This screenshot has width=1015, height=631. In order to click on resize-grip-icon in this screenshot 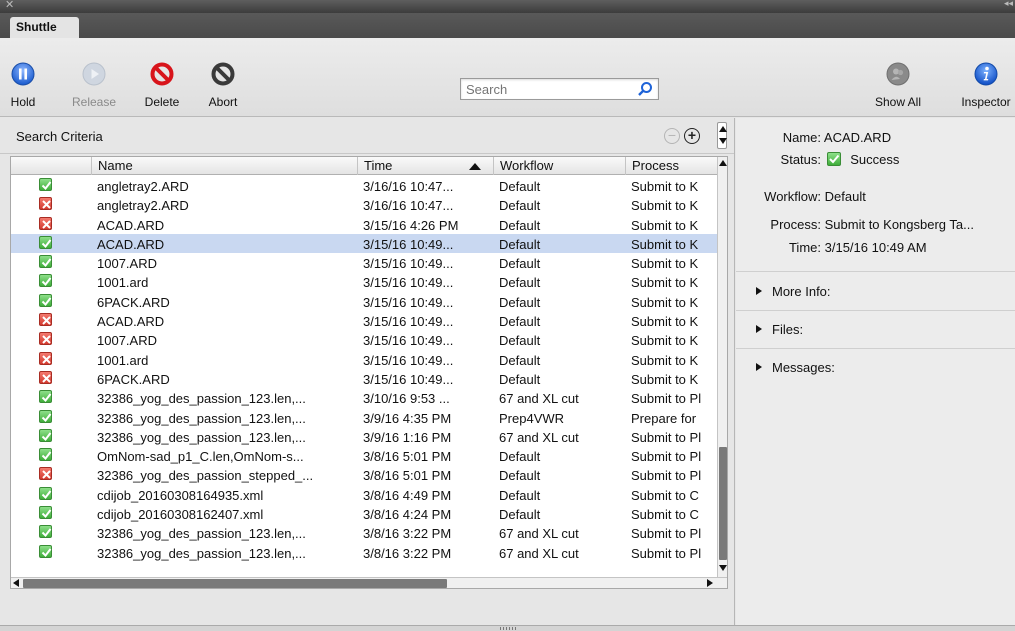, I will do `click(508, 628)`.